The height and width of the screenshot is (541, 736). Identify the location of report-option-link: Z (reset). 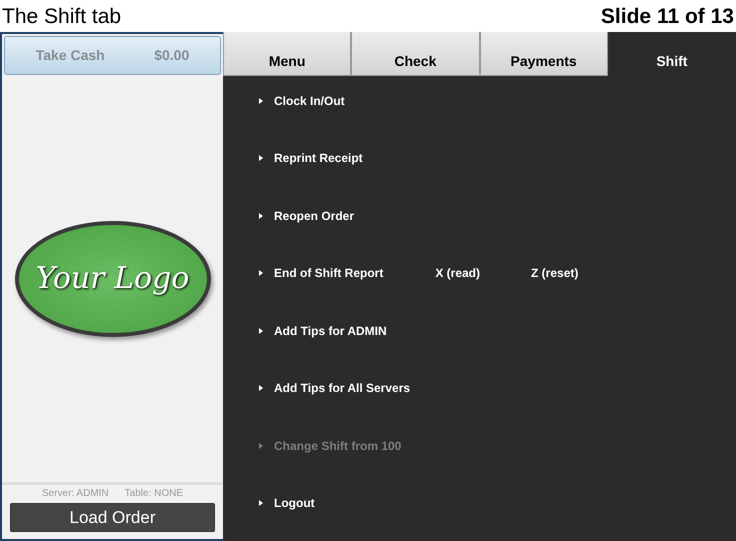
(554, 273).